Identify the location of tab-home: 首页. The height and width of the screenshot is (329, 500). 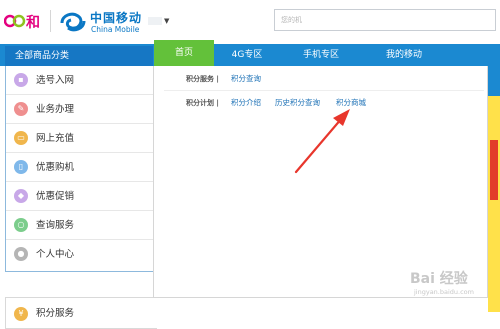
(184, 53).